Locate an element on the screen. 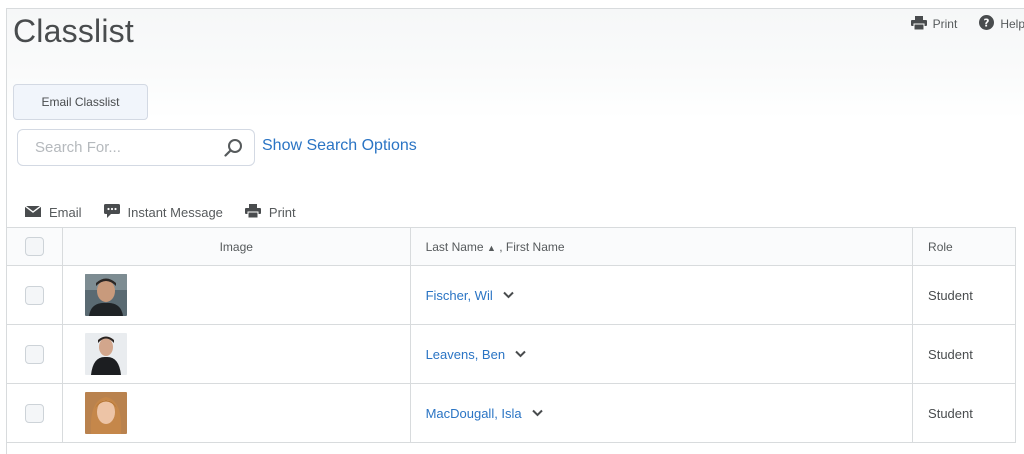 Image resolution: width=1024 pixels, height=454 pixels. name-column-header: Last Name ▲ , First Name is located at coordinates (661, 246).